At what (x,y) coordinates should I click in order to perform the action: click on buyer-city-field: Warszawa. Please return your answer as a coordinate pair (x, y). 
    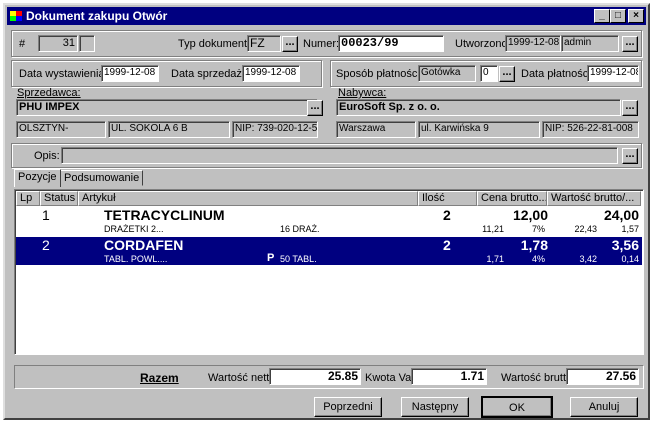
    Looking at the image, I should click on (376, 129).